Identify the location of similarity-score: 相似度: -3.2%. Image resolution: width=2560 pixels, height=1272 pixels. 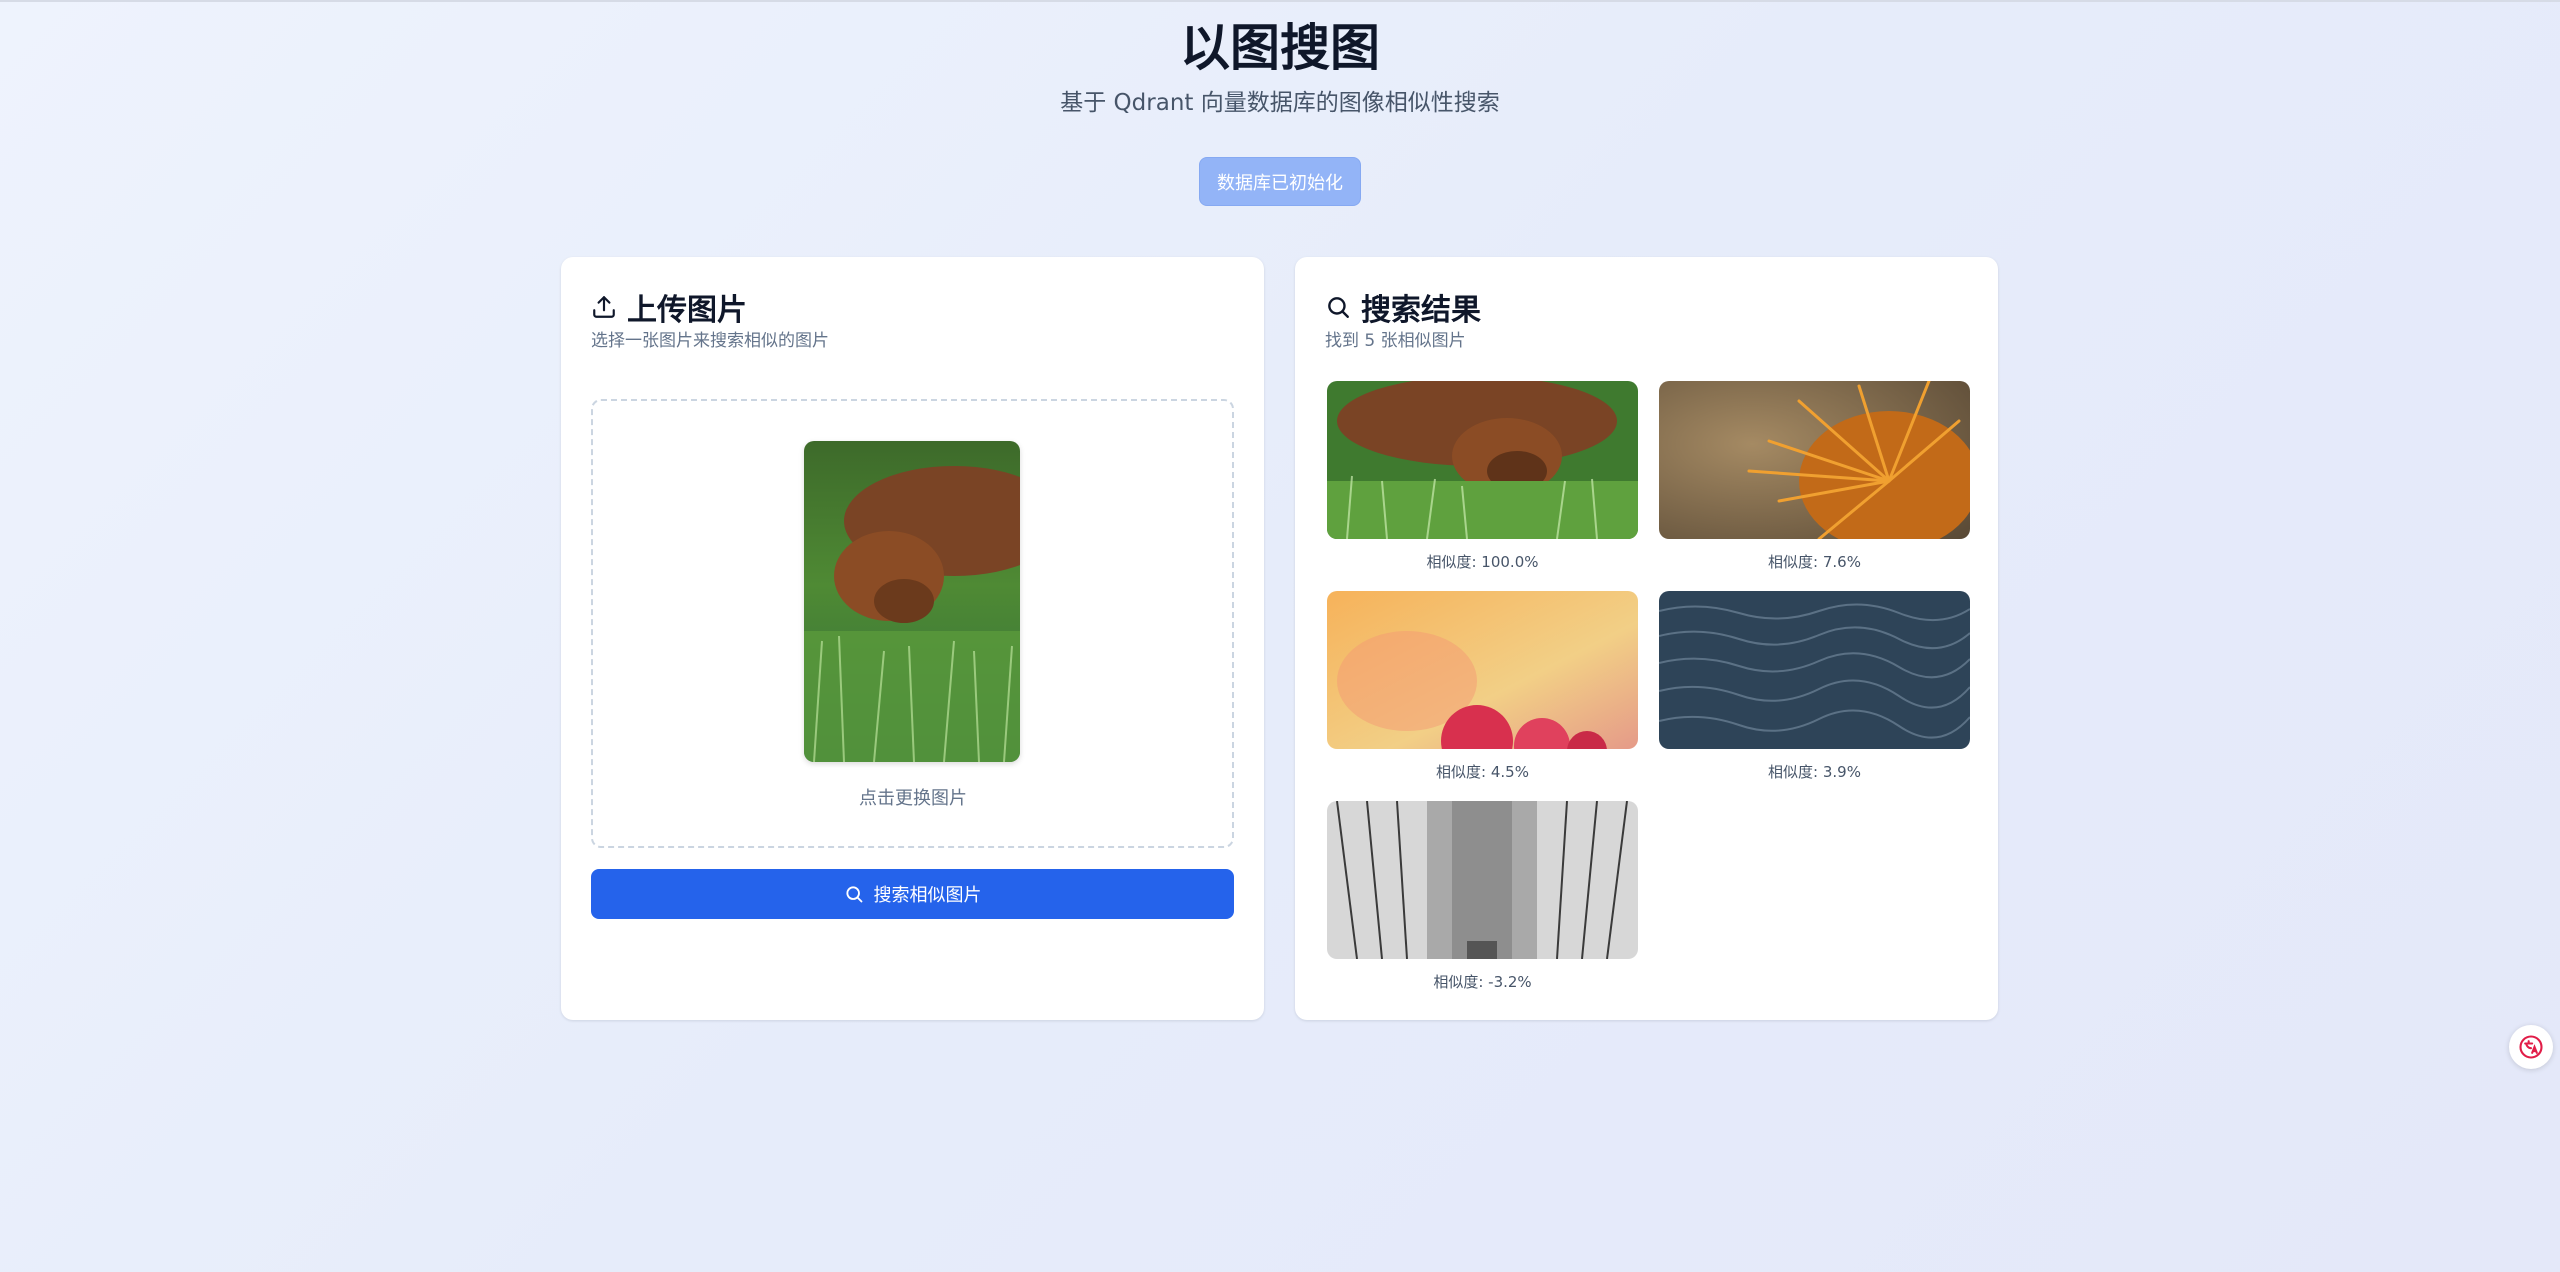
(1482, 982).